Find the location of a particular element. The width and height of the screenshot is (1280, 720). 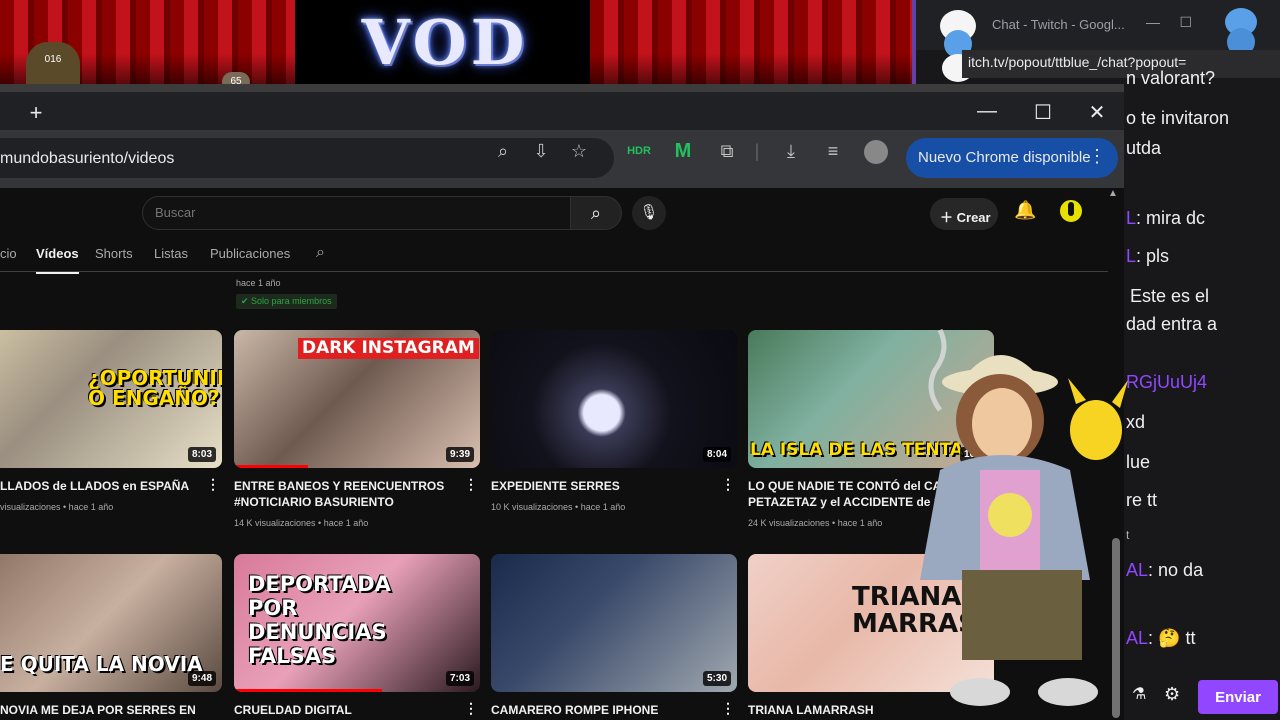

search-box is located at coordinates (357, 213).